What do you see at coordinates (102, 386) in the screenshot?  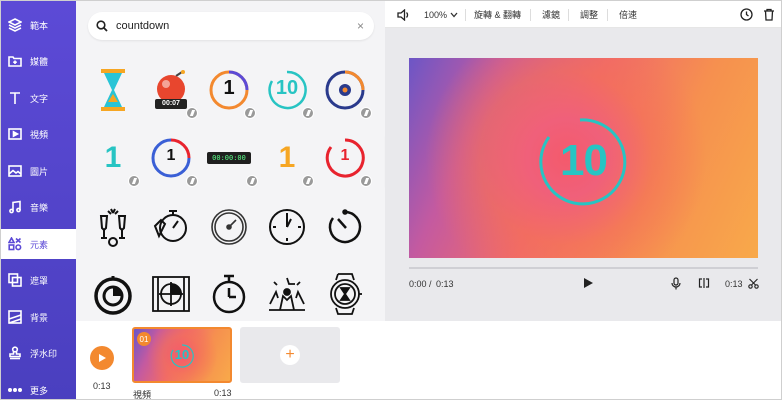 I see `timeline-total-time: 0:13` at bounding box center [102, 386].